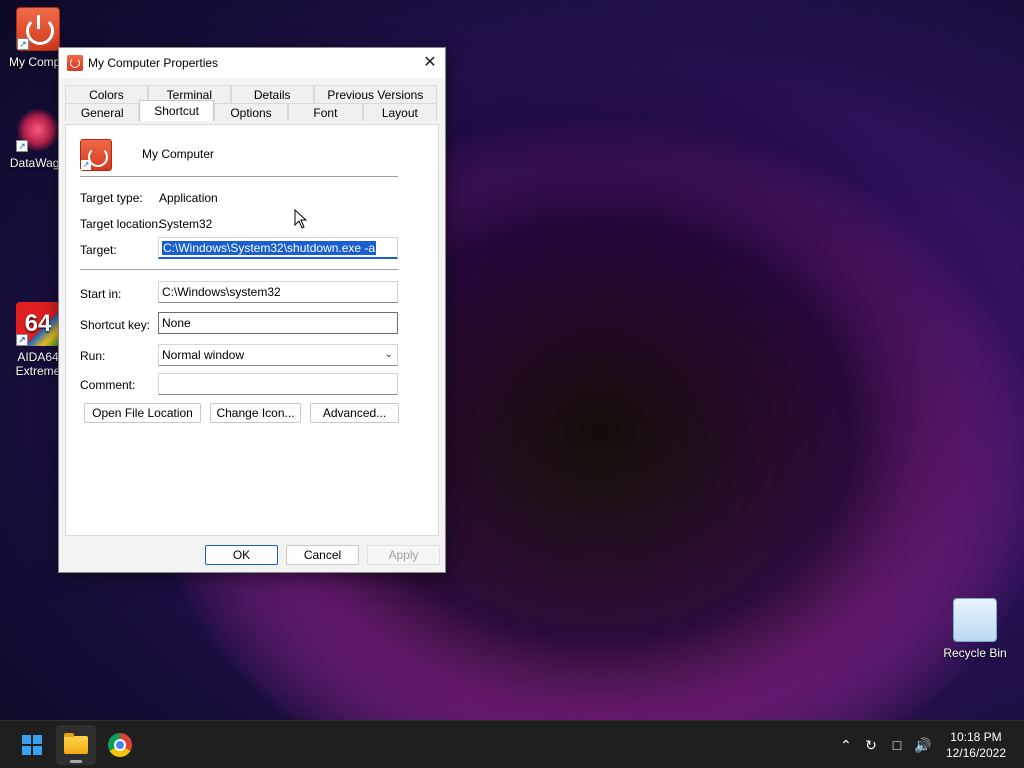  I want to click on tab-options: Options, so click(251, 112).